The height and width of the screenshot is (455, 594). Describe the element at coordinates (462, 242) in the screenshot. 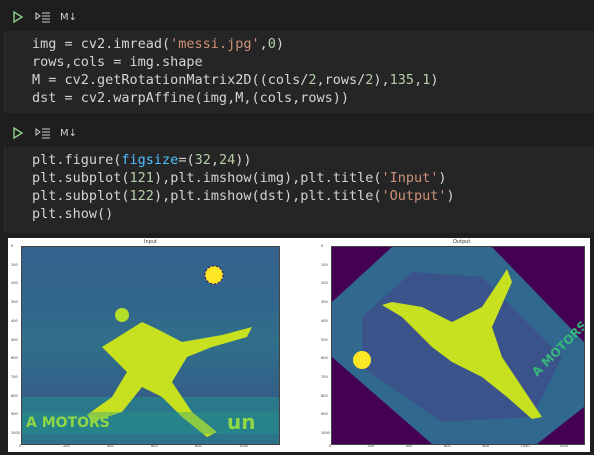

I see `subplot-title-output: Output` at that location.